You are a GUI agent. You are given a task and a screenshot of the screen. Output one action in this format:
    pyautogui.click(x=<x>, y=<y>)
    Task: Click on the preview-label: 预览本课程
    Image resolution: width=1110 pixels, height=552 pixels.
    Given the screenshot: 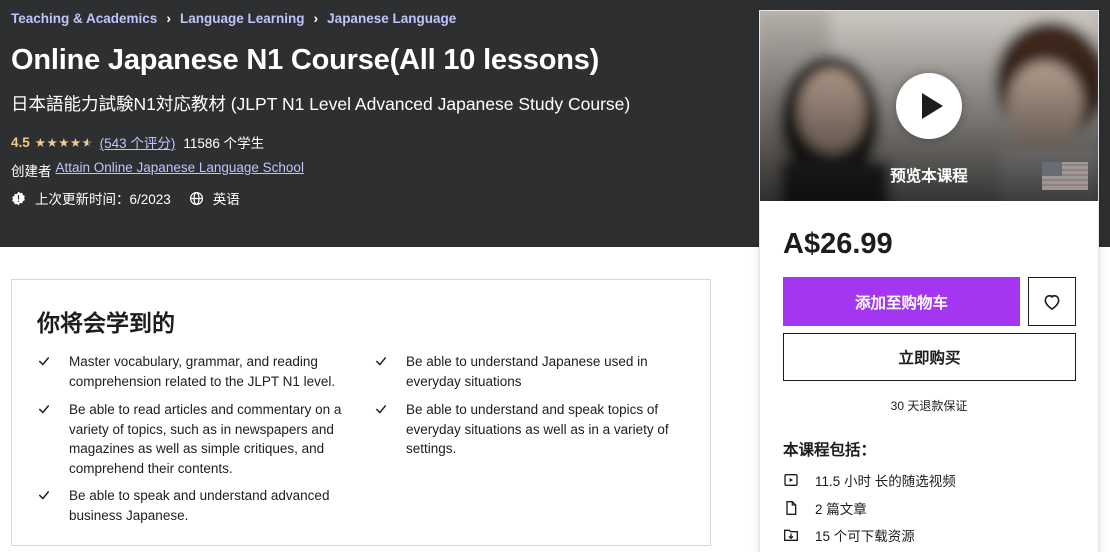 What is the action you would take?
    pyautogui.click(x=929, y=176)
    